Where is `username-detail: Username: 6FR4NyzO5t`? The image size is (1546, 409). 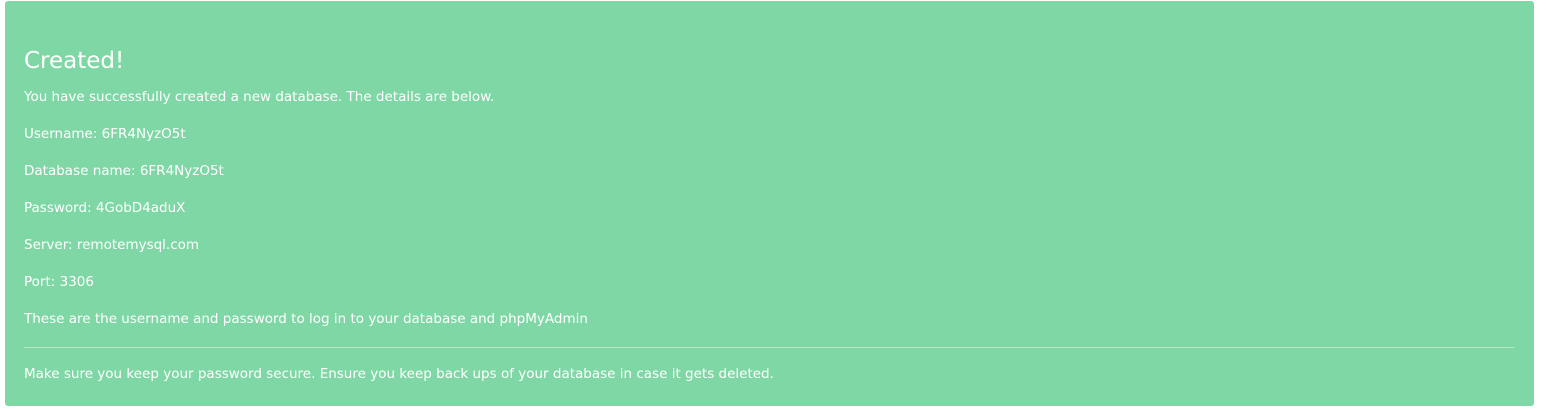 username-detail: Username: 6FR4NyzO5t is located at coordinates (105, 134).